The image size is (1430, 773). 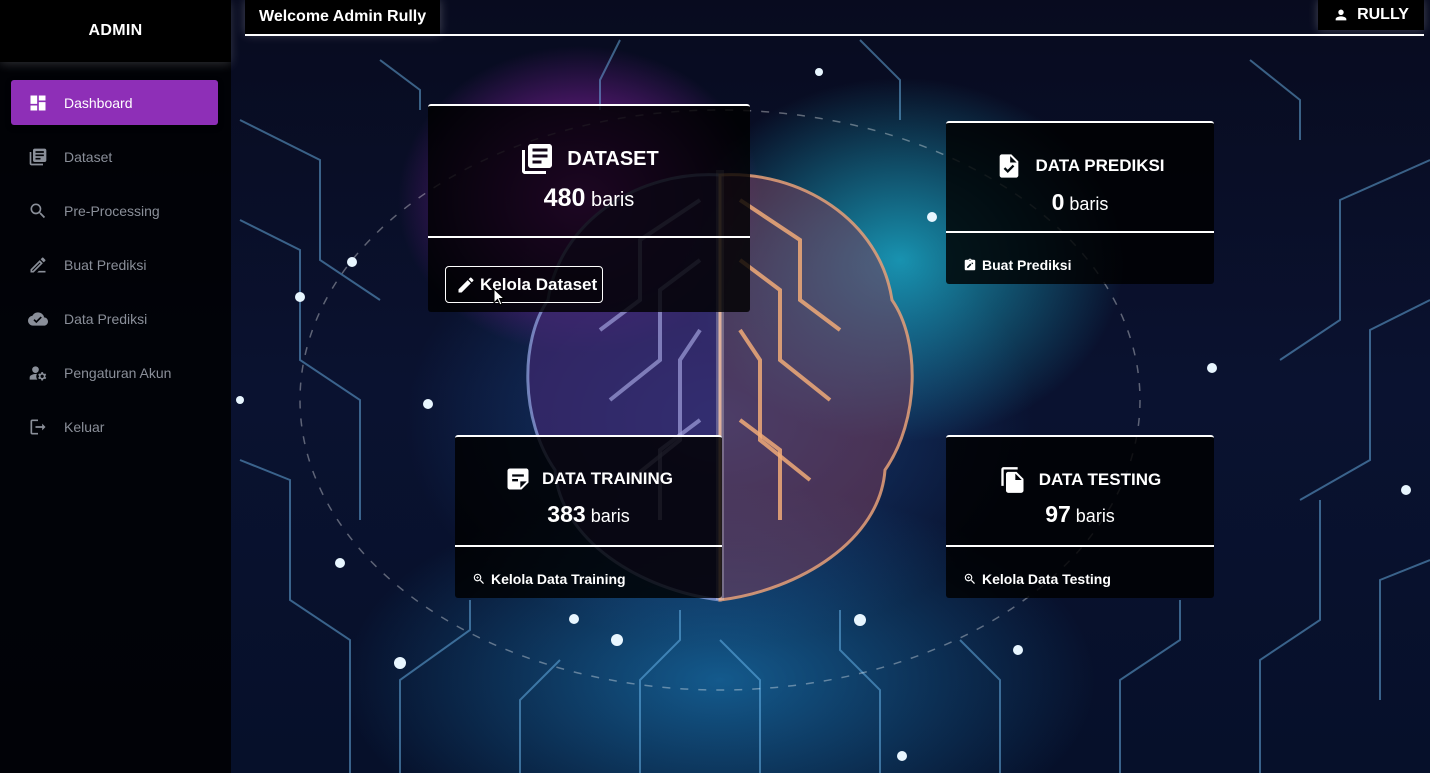 I want to click on sticky-note-icon, so click(x=518, y=479).